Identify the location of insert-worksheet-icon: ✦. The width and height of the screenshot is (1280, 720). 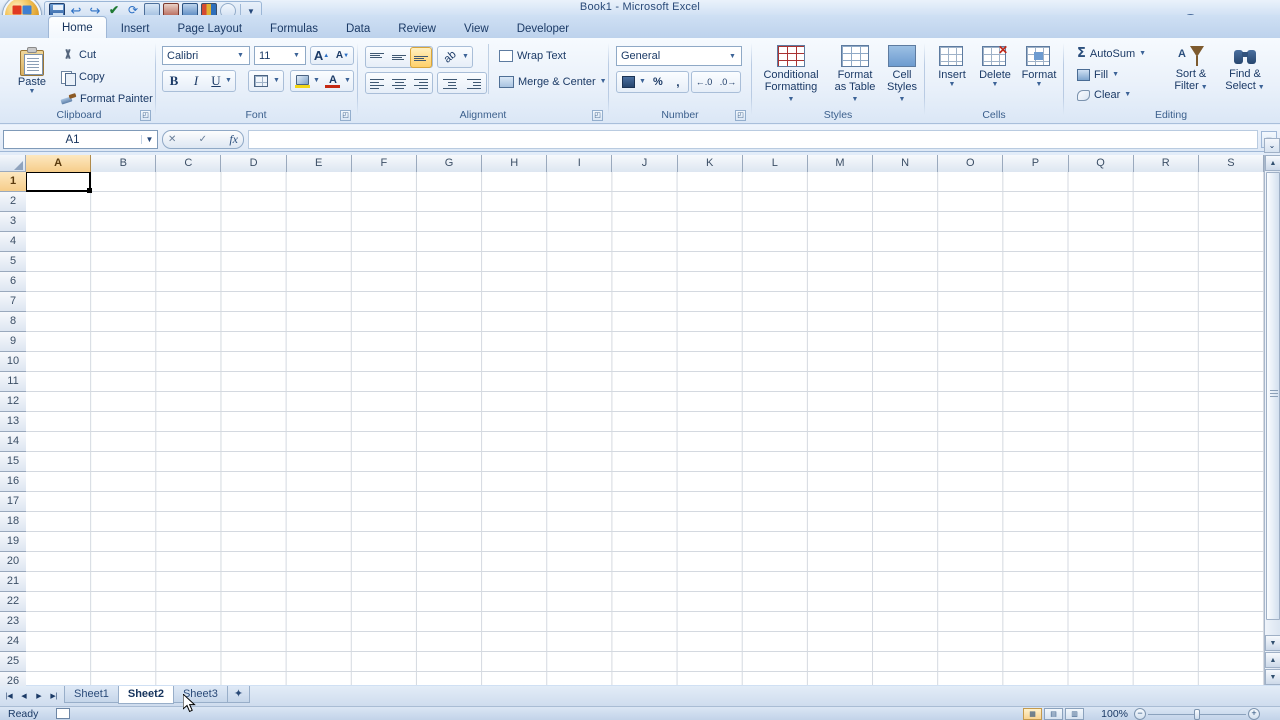
(238, 694).